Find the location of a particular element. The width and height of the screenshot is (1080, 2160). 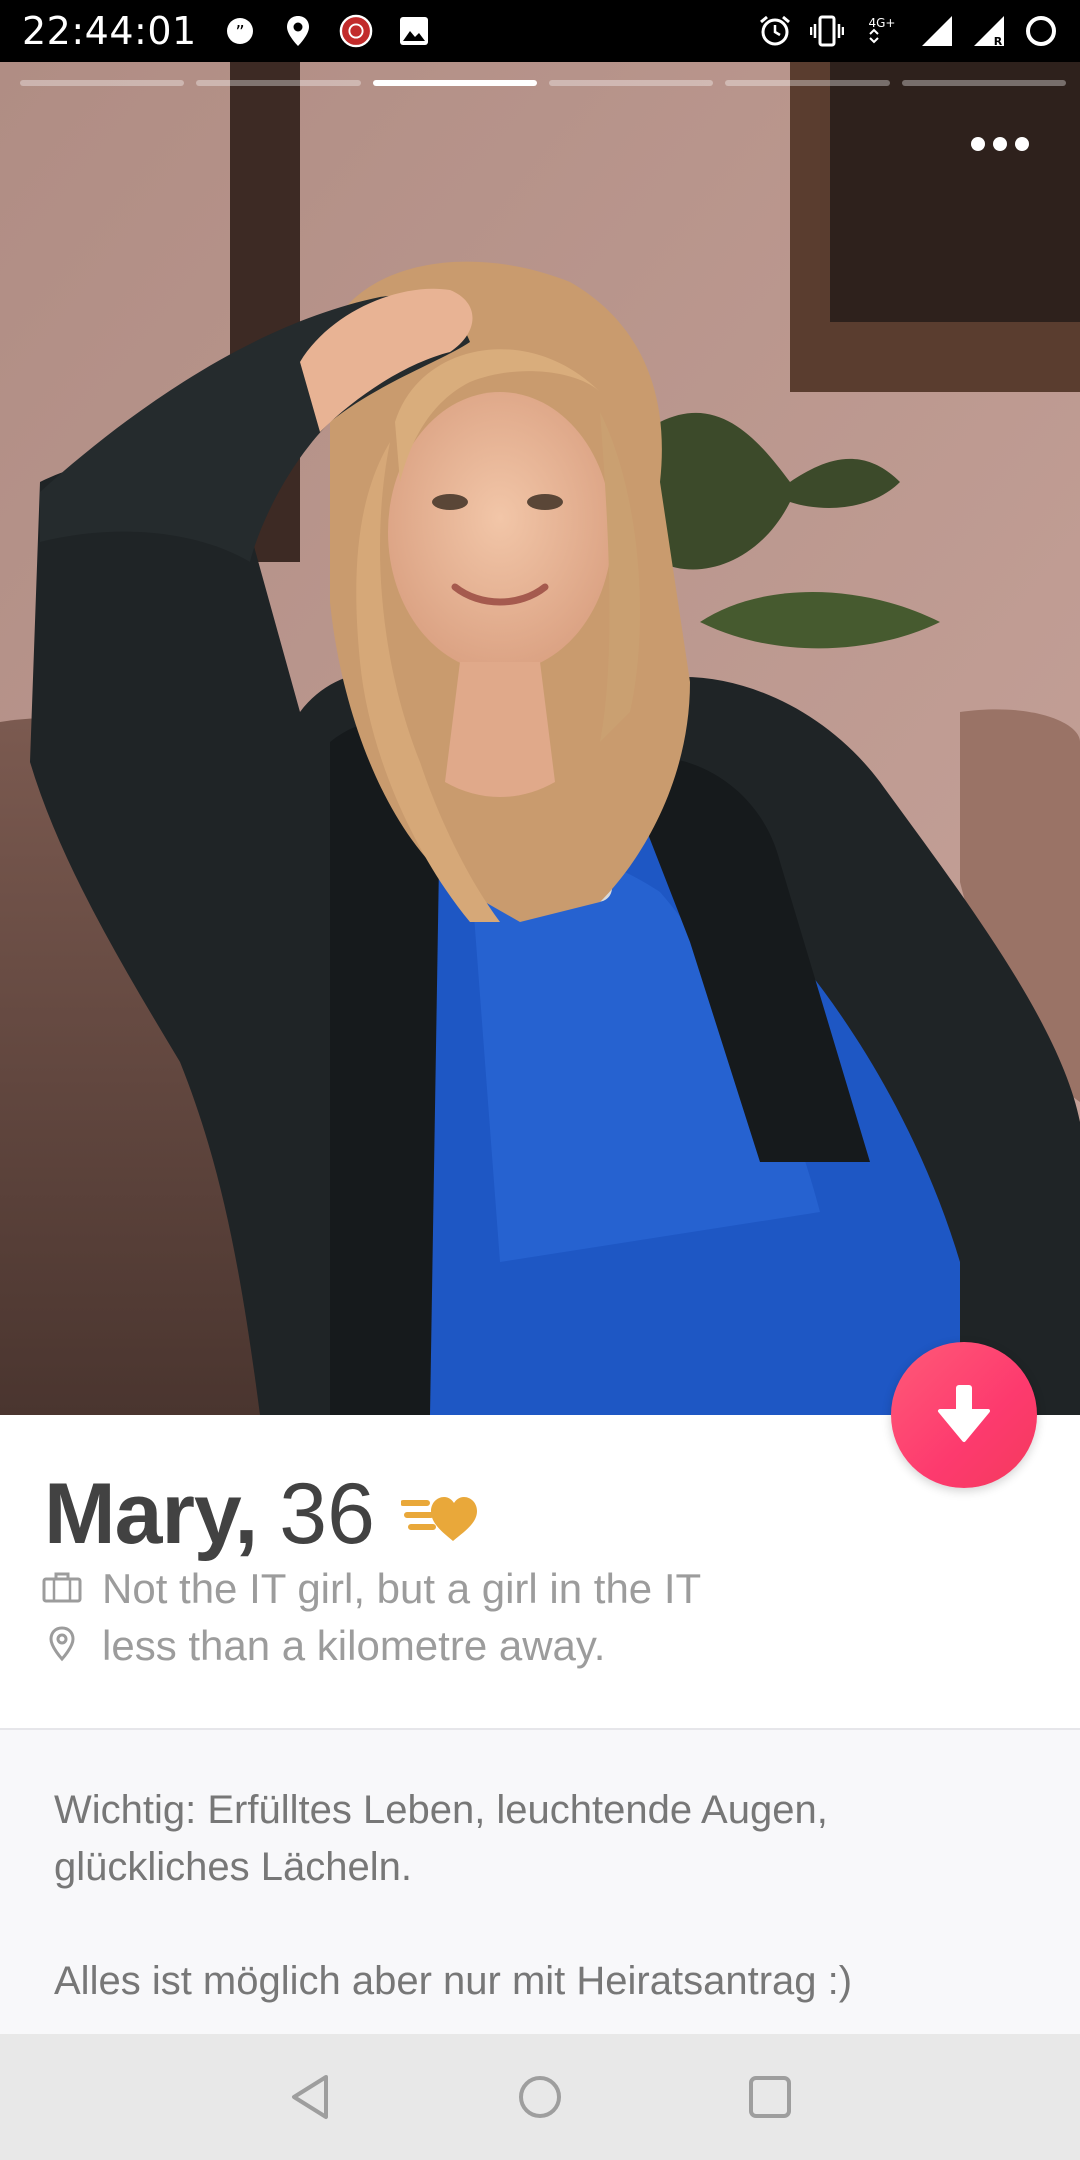

signal-icon is located at coordinates (937, 31).